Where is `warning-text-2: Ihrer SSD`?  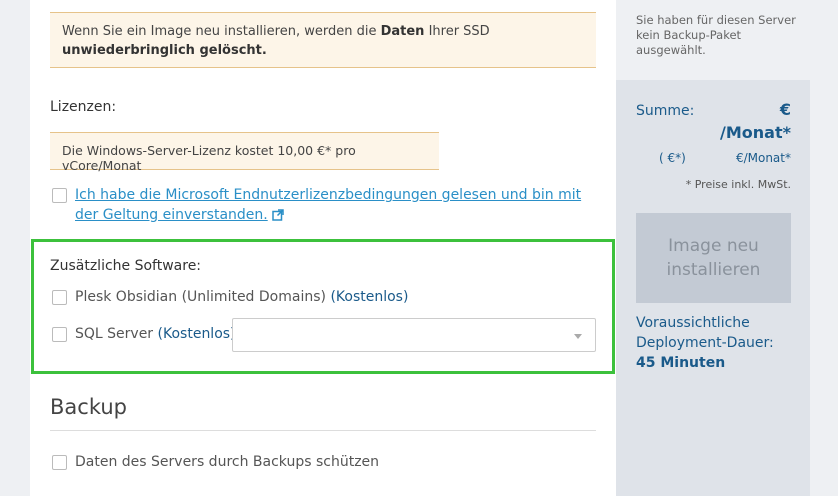 warning-text-2: Ihrer SSD is located at coordinates (457, 31).